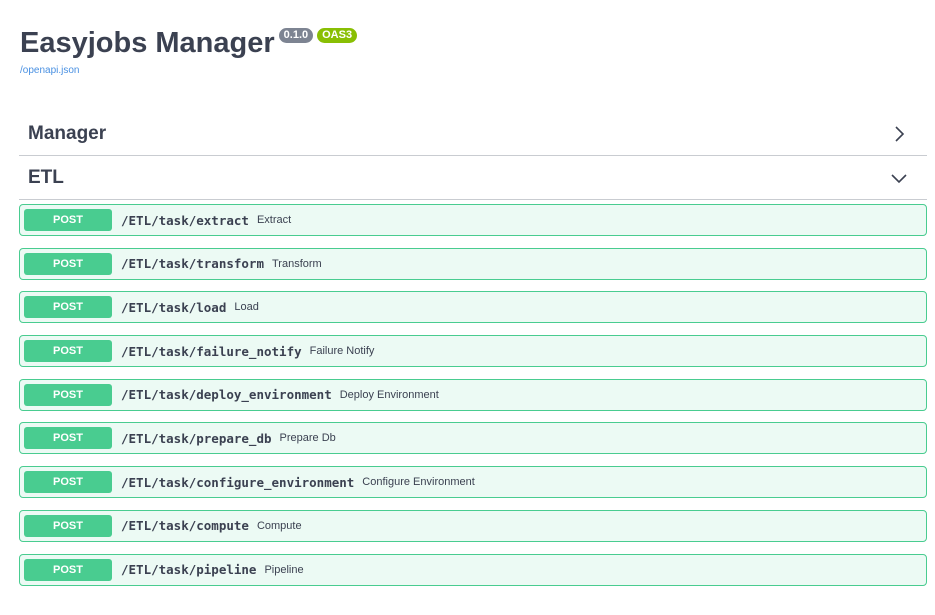  What do you see at coordinates (174, 307) in the screenshot?
I see `operation-path: /ETL/task/load` at bounding box center [174, 307].